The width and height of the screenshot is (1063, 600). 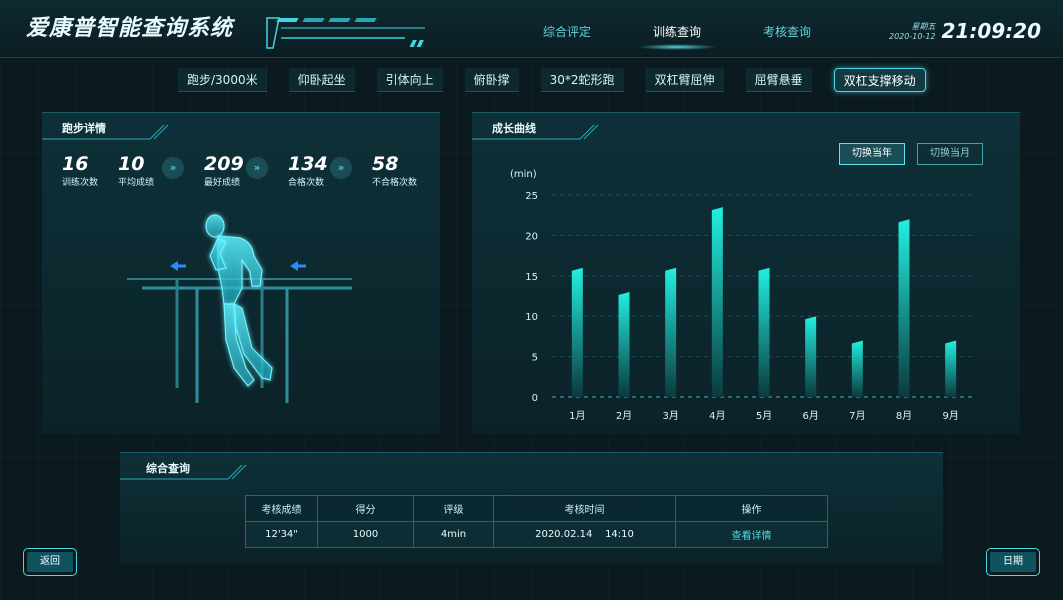 I want to click on app-title: 爱康普智能查询系统, so click(x=130, y=28).